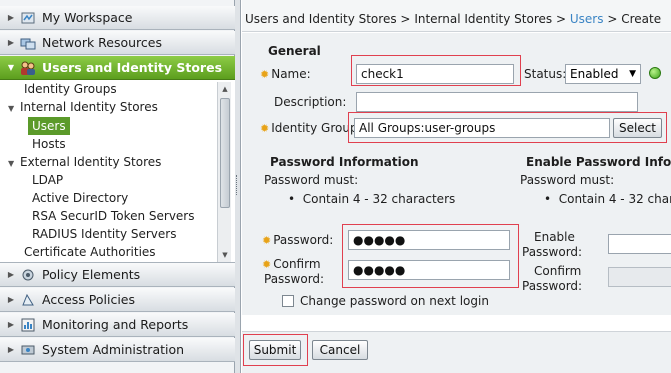 The image size is (671, 373). What do you see at coordinates (291, 74) in the screenshot?
I see `name-label-text: Name:` at bounding box center [291, 74].